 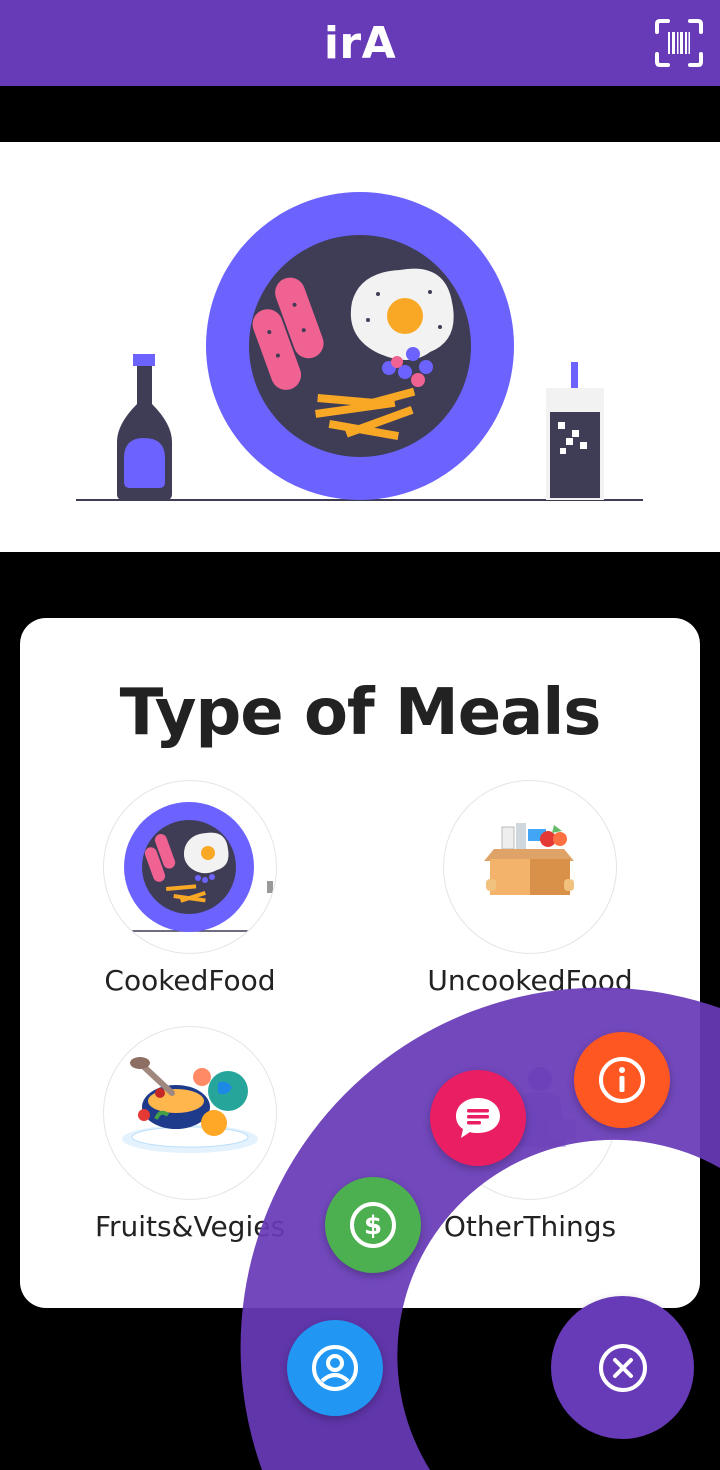 I want to click on app-bar: irA, so click(x=360, y=43).